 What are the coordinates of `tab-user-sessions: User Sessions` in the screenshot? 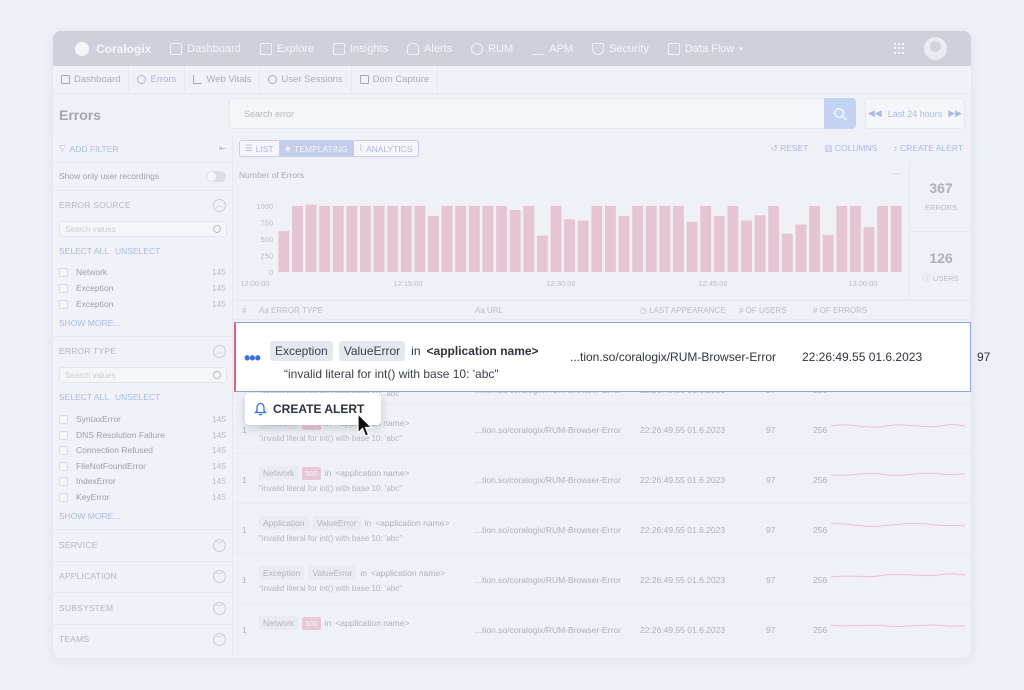 It's located at (306, 79).